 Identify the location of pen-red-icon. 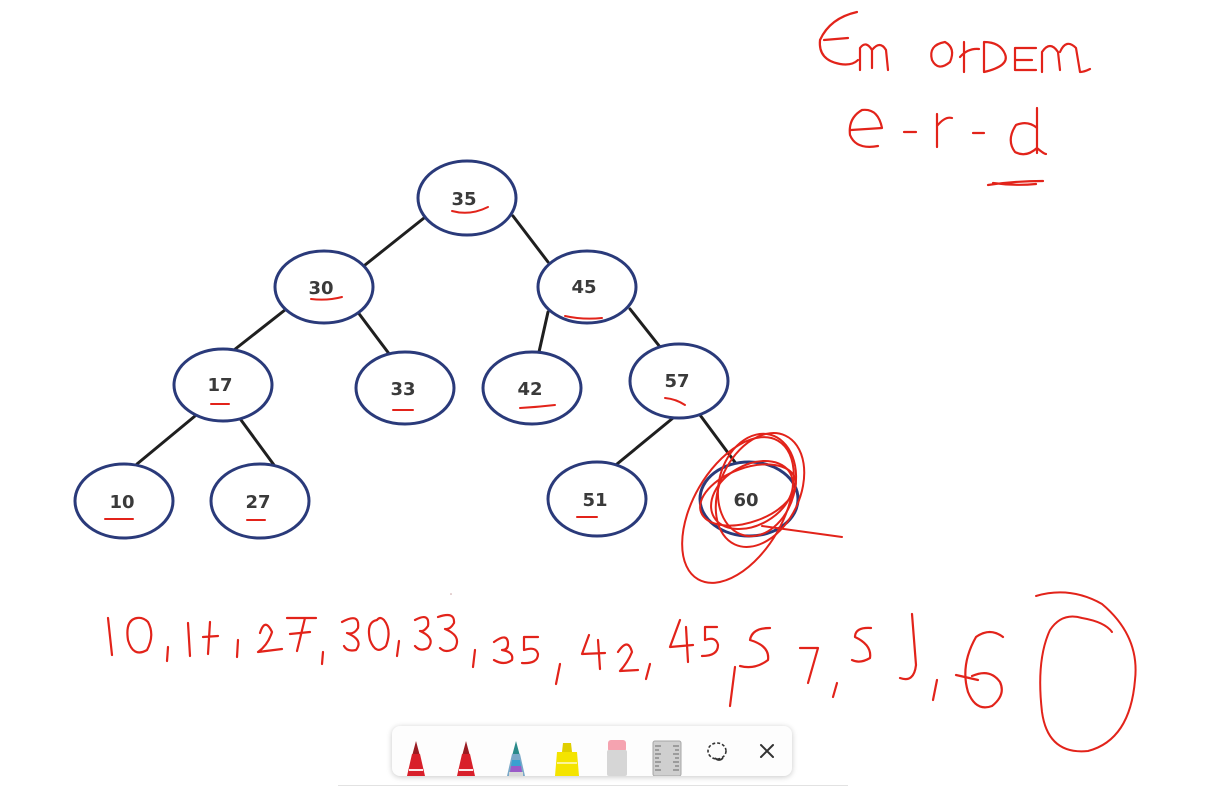
(416, 758).